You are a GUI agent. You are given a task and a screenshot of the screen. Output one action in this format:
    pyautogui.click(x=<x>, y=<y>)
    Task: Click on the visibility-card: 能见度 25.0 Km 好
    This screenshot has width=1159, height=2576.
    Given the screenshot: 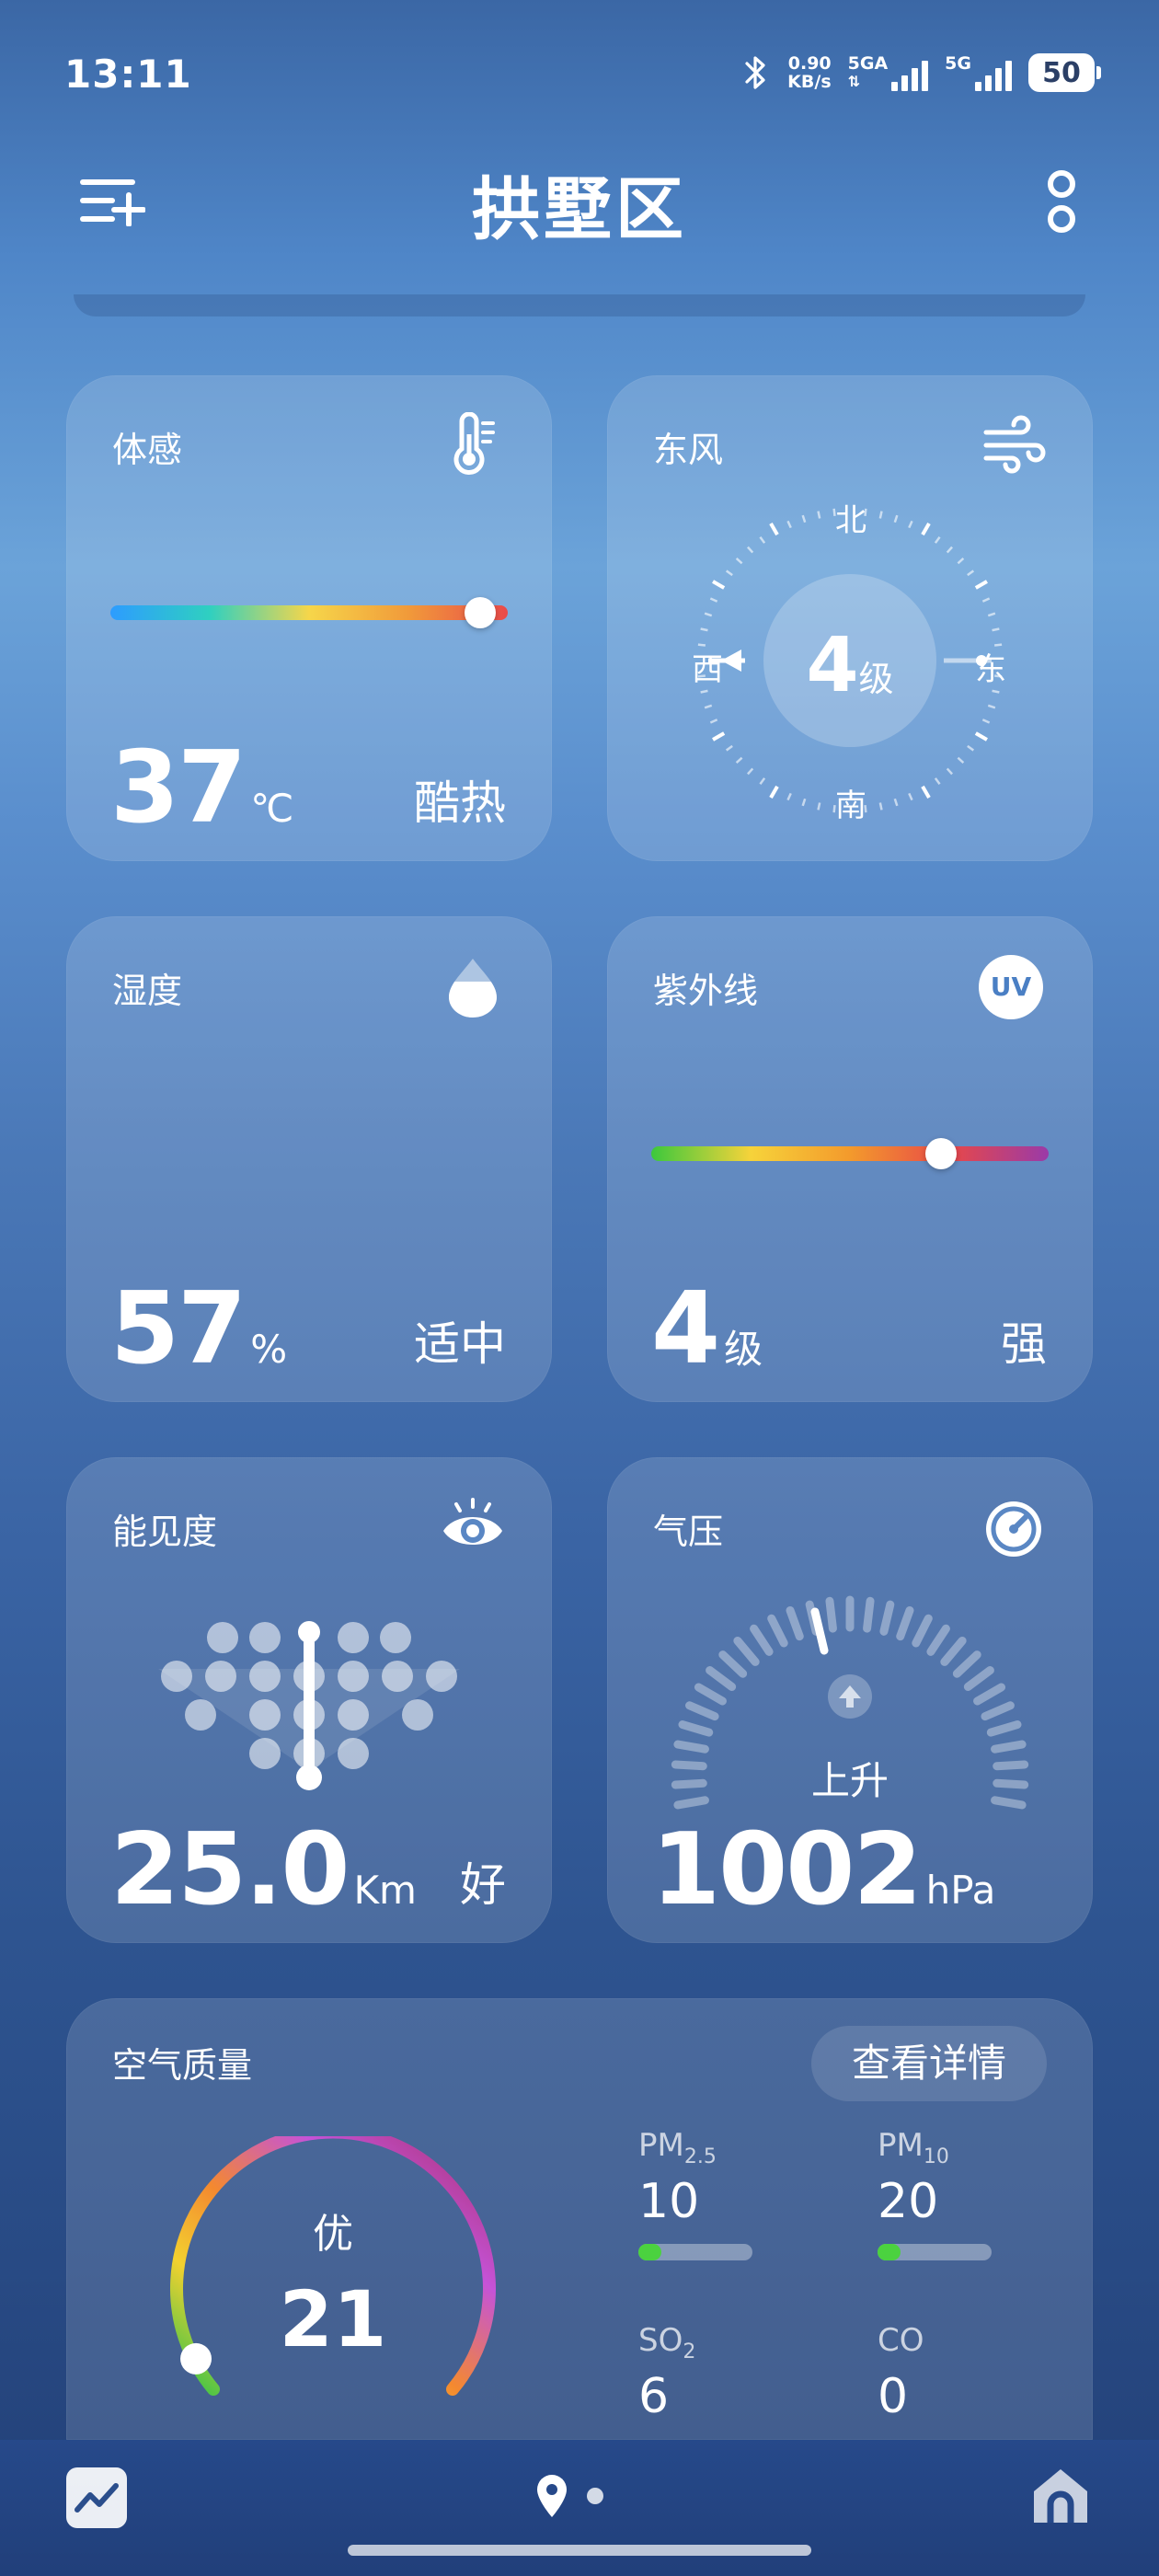 What is the action you would take?
    pyautogui.click(x=309, y=1700)
    